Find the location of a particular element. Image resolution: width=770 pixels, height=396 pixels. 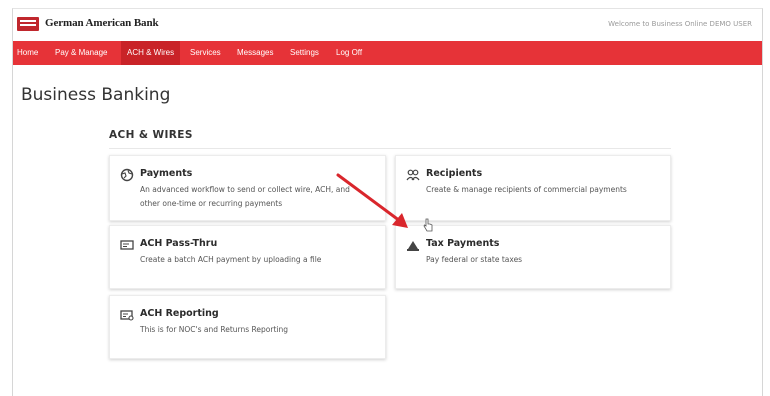

tax-payments-card: Tax Payments Pay federal or state taxes is located at coordinates (533, 257).